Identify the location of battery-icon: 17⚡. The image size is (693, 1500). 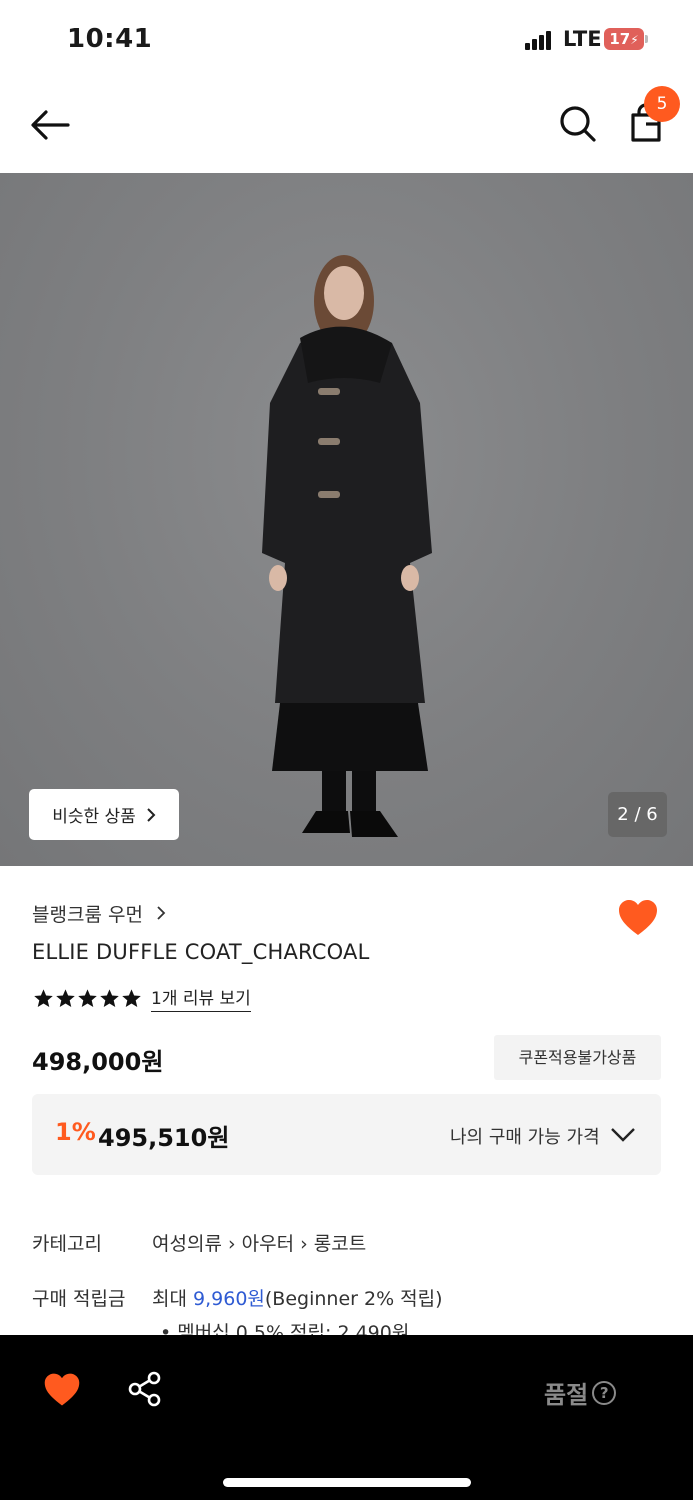
(624, 39).